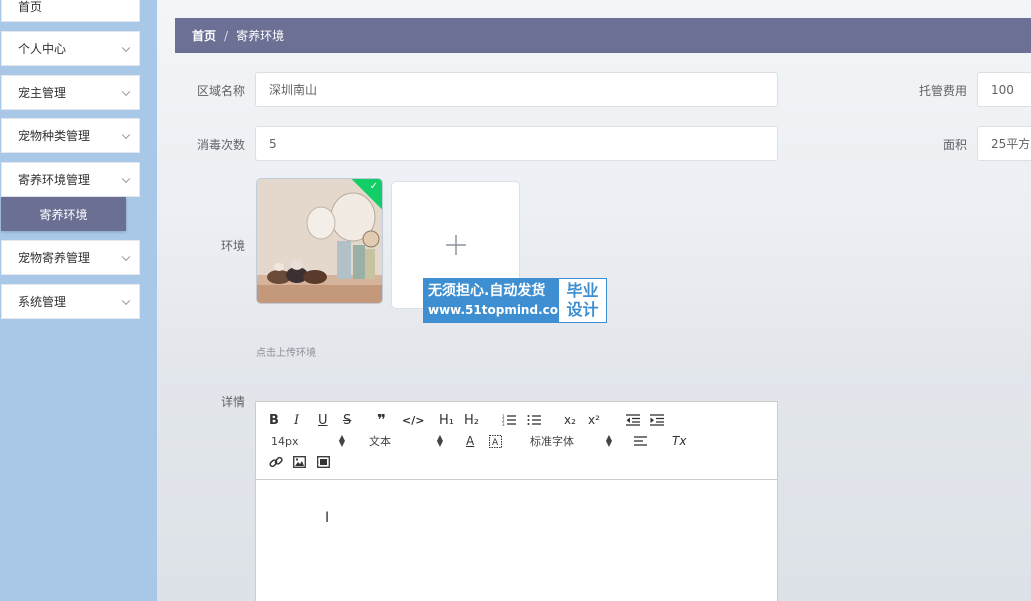 This screenshot has width=1031, height=601. What do you see at coordinates (327, 518) in the screenshot?
I see `text-cursor-icon: I` at bounding box center [327, 518].